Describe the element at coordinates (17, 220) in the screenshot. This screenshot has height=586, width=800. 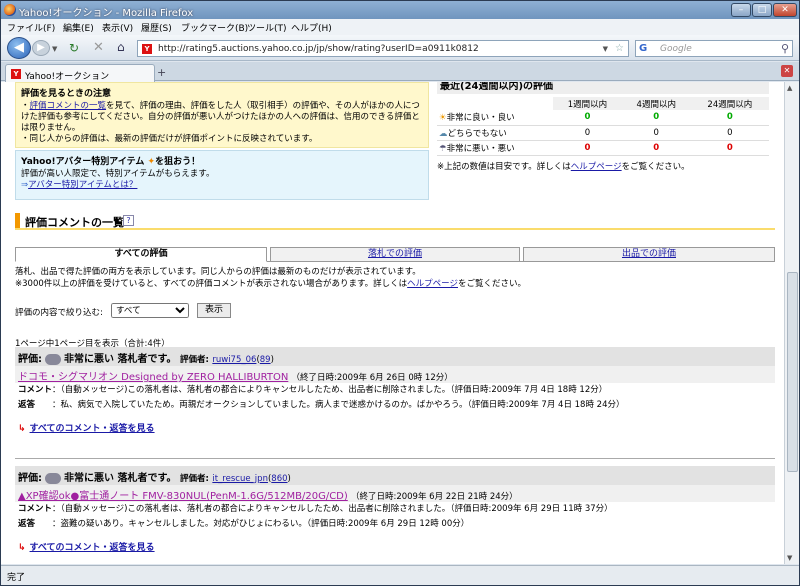
I see `section-marker` at that location.